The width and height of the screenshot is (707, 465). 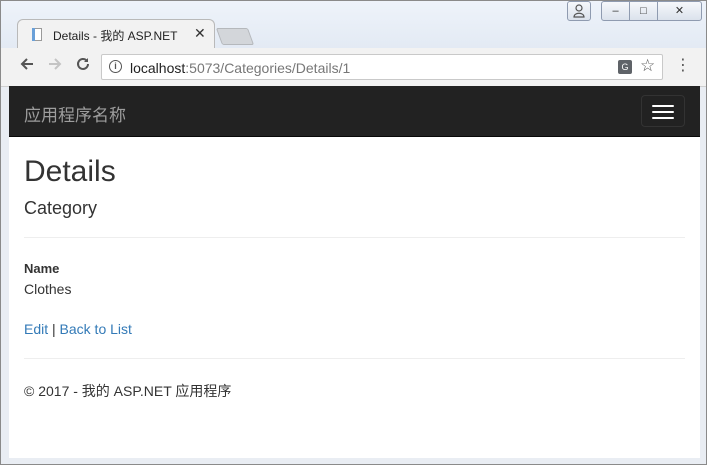 What do you see at coordinates (48, 289) in the screenshot?
I see `field-value-name: Clothes` at bounding box center [48, 289].